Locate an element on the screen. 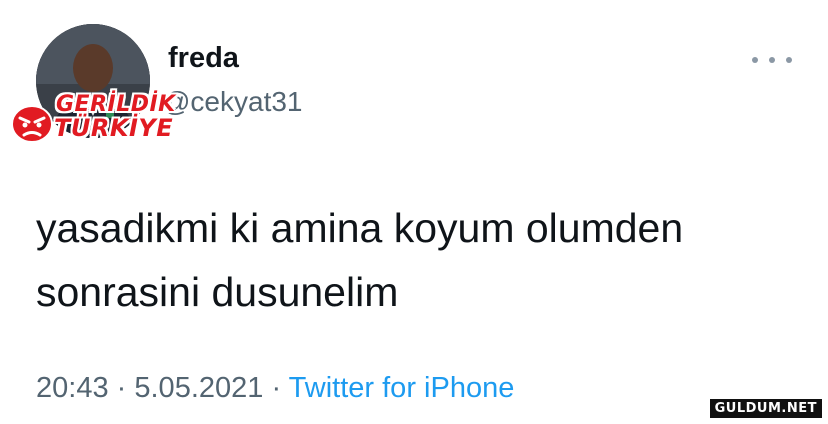 The height and width of the screenshot is (424, 828). user-handle: @cekyat31 is located at coordinates (232, 102).